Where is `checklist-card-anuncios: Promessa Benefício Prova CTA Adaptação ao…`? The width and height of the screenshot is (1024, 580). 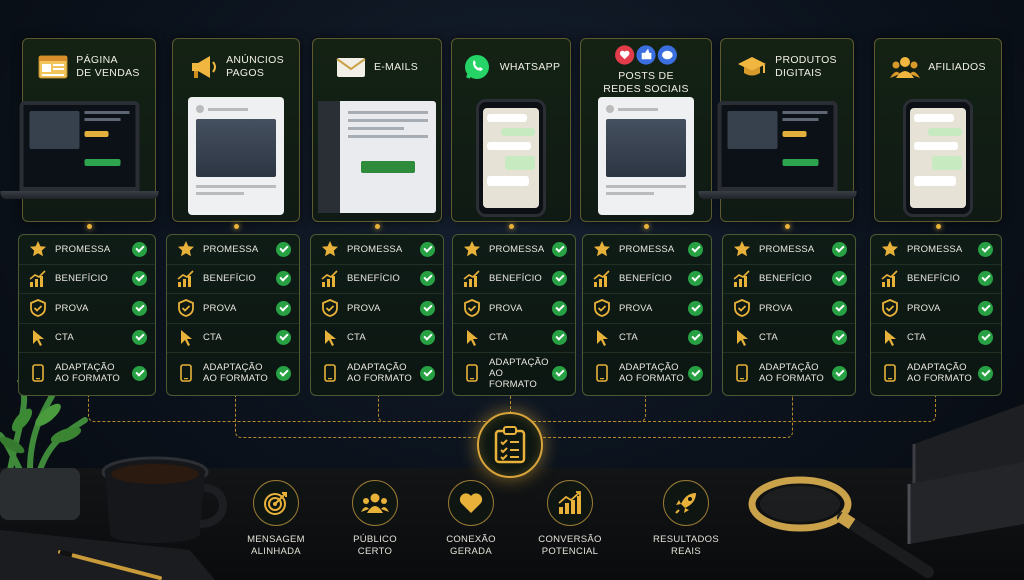 checklist-card-anuncios: Promessa Benefício Prova CTA Adaptação ao… is located at coordinates (233, 315).